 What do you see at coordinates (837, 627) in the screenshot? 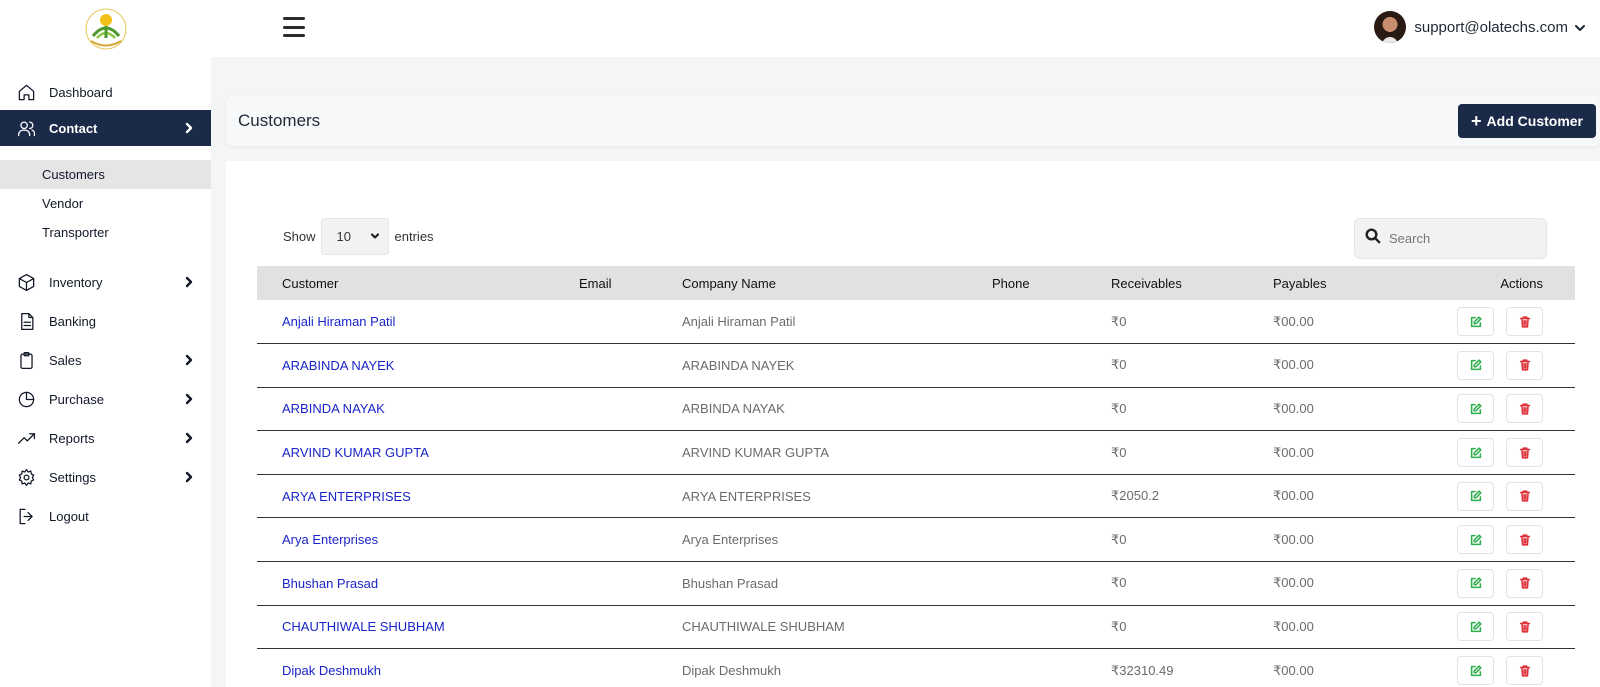
I see `company-name: CHAUTHIWALE SHUBHAM` at bounding box center [837, 627].